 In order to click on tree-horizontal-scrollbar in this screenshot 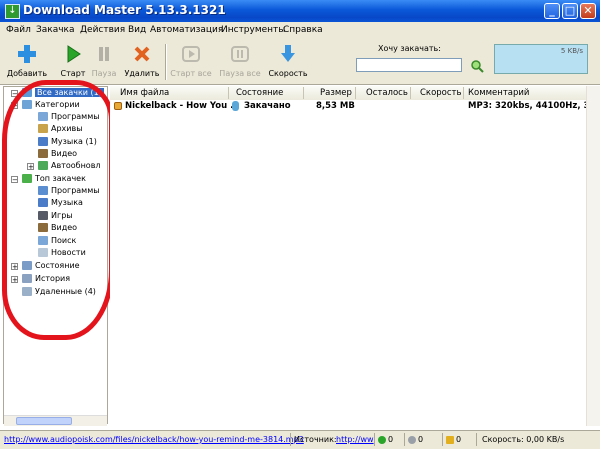, I will do `click(55, 420)`.